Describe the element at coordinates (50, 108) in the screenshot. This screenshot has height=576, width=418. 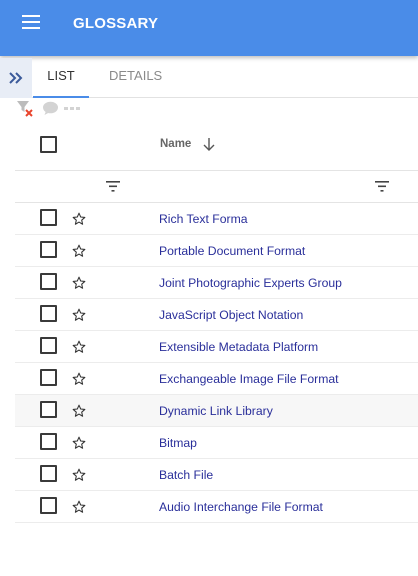
I see `comment-icon` at that location.